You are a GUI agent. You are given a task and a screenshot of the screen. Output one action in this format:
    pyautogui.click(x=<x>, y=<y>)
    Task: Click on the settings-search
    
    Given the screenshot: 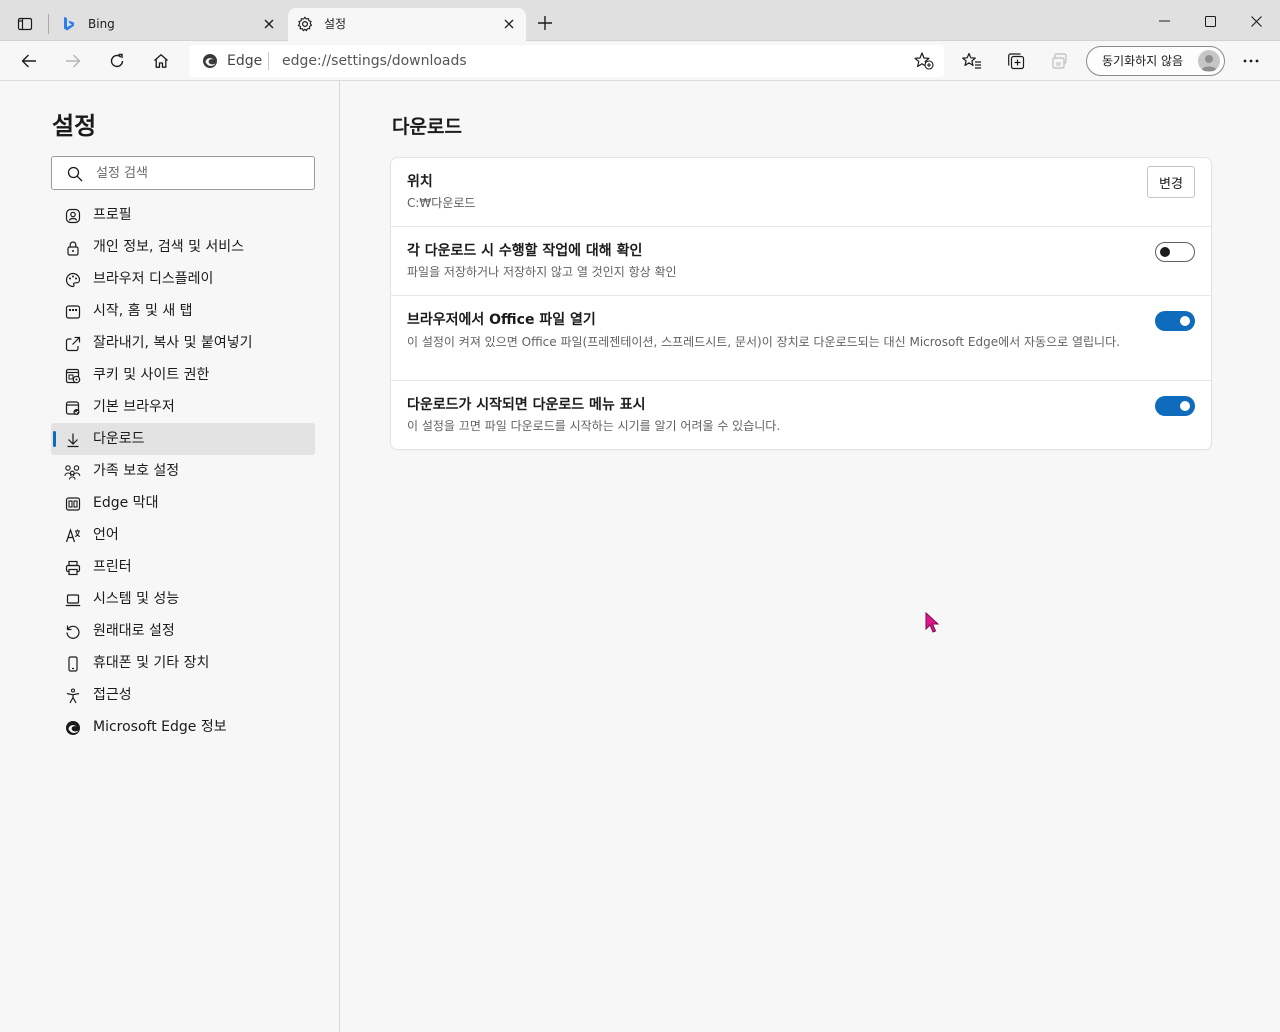 What is the action you would take?
    pyautogui.click(x=183, y=173)
    